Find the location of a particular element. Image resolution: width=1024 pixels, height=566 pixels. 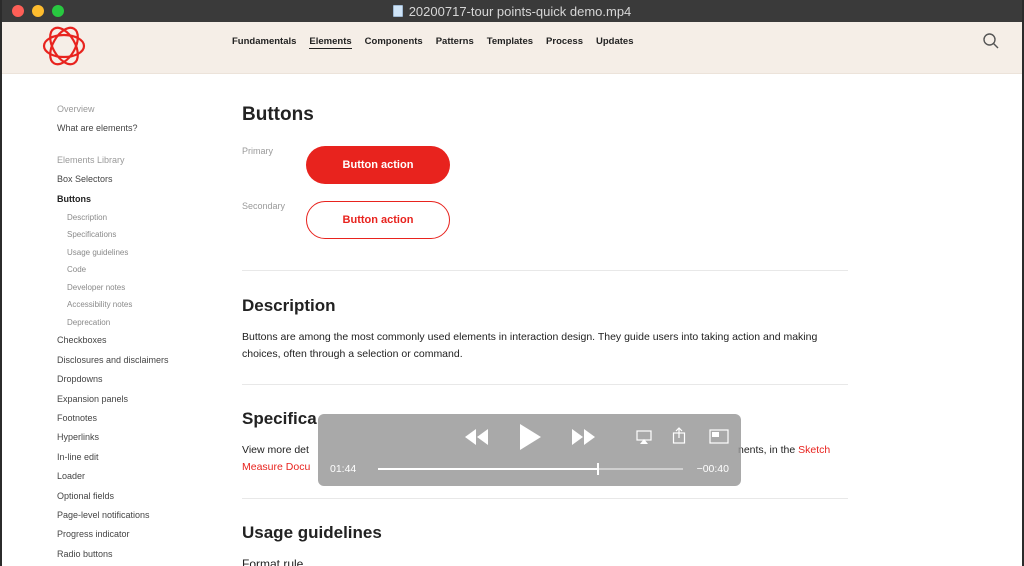

sidebar-item-page-notifications: Page-level notifications is located at coordinates (132, 515).